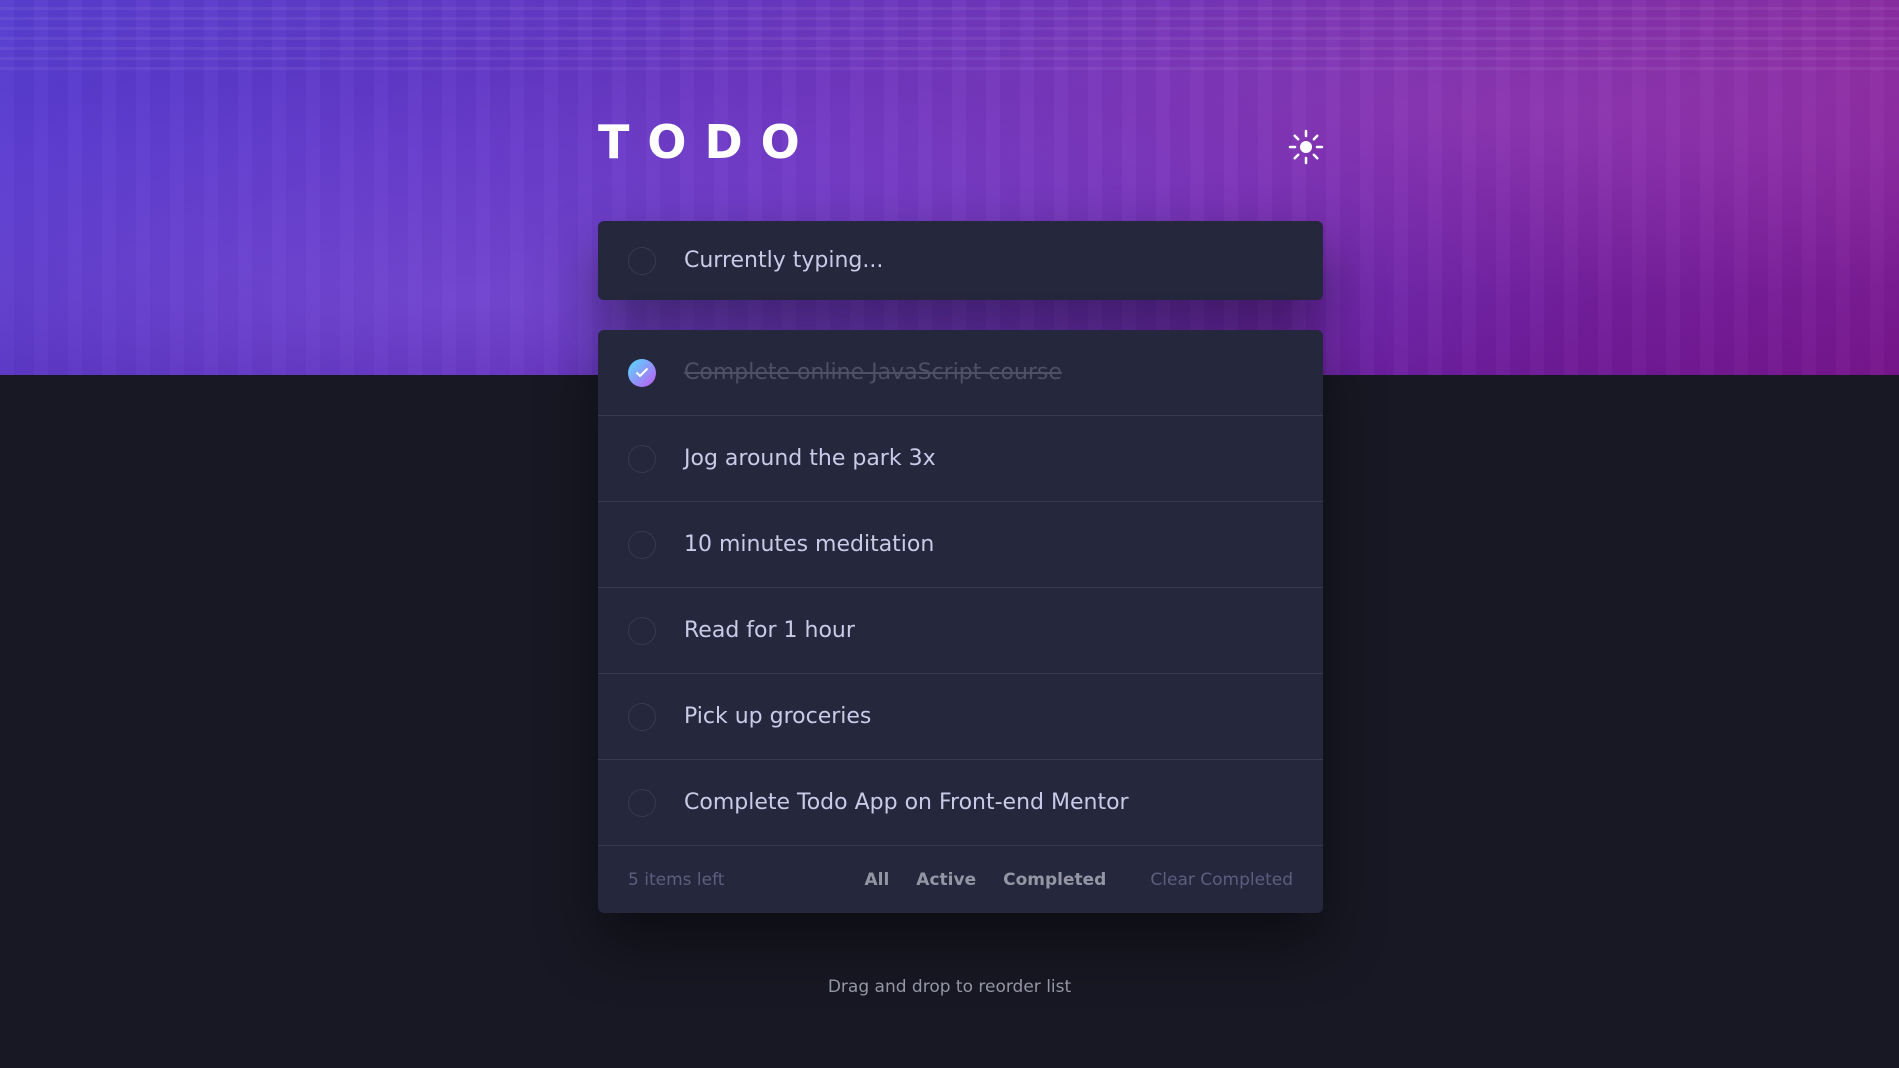  I want to click on filter-all: All, so click(876, 880).